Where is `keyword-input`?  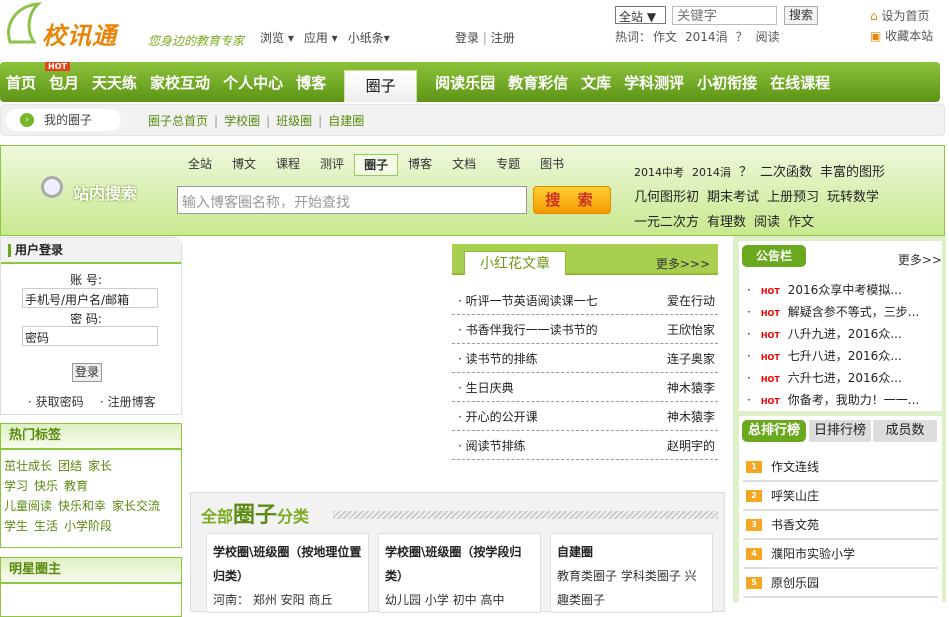
keyword-input is located at coordinates (724, 15).